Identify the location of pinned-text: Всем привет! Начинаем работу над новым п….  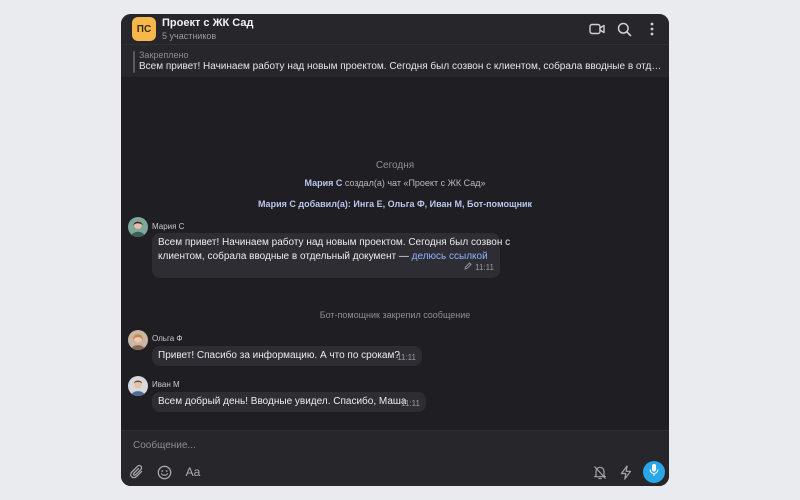
(401, 66).